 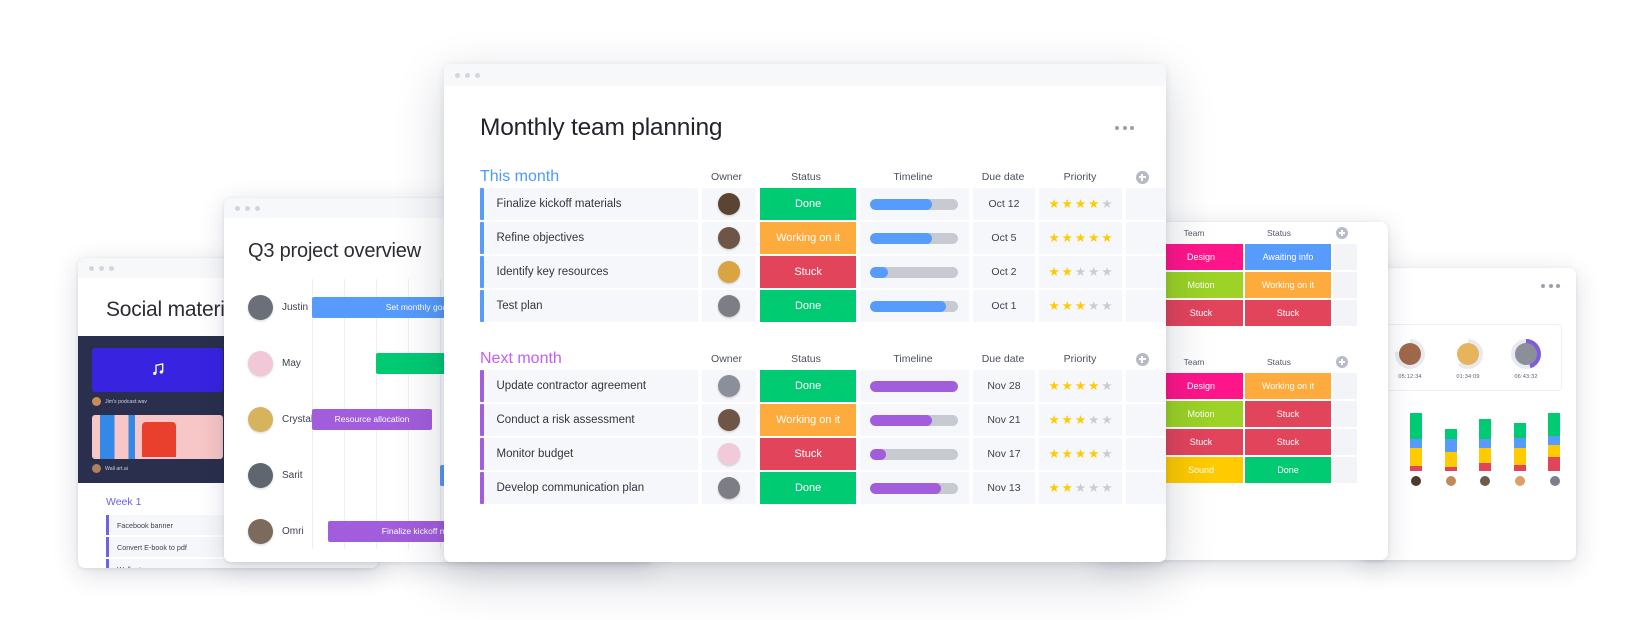 What do you see at coordinates (590, 204) in the screenshot?
I see `task-cell: Finalize kickoff materials` at bounding box center [590, 204].